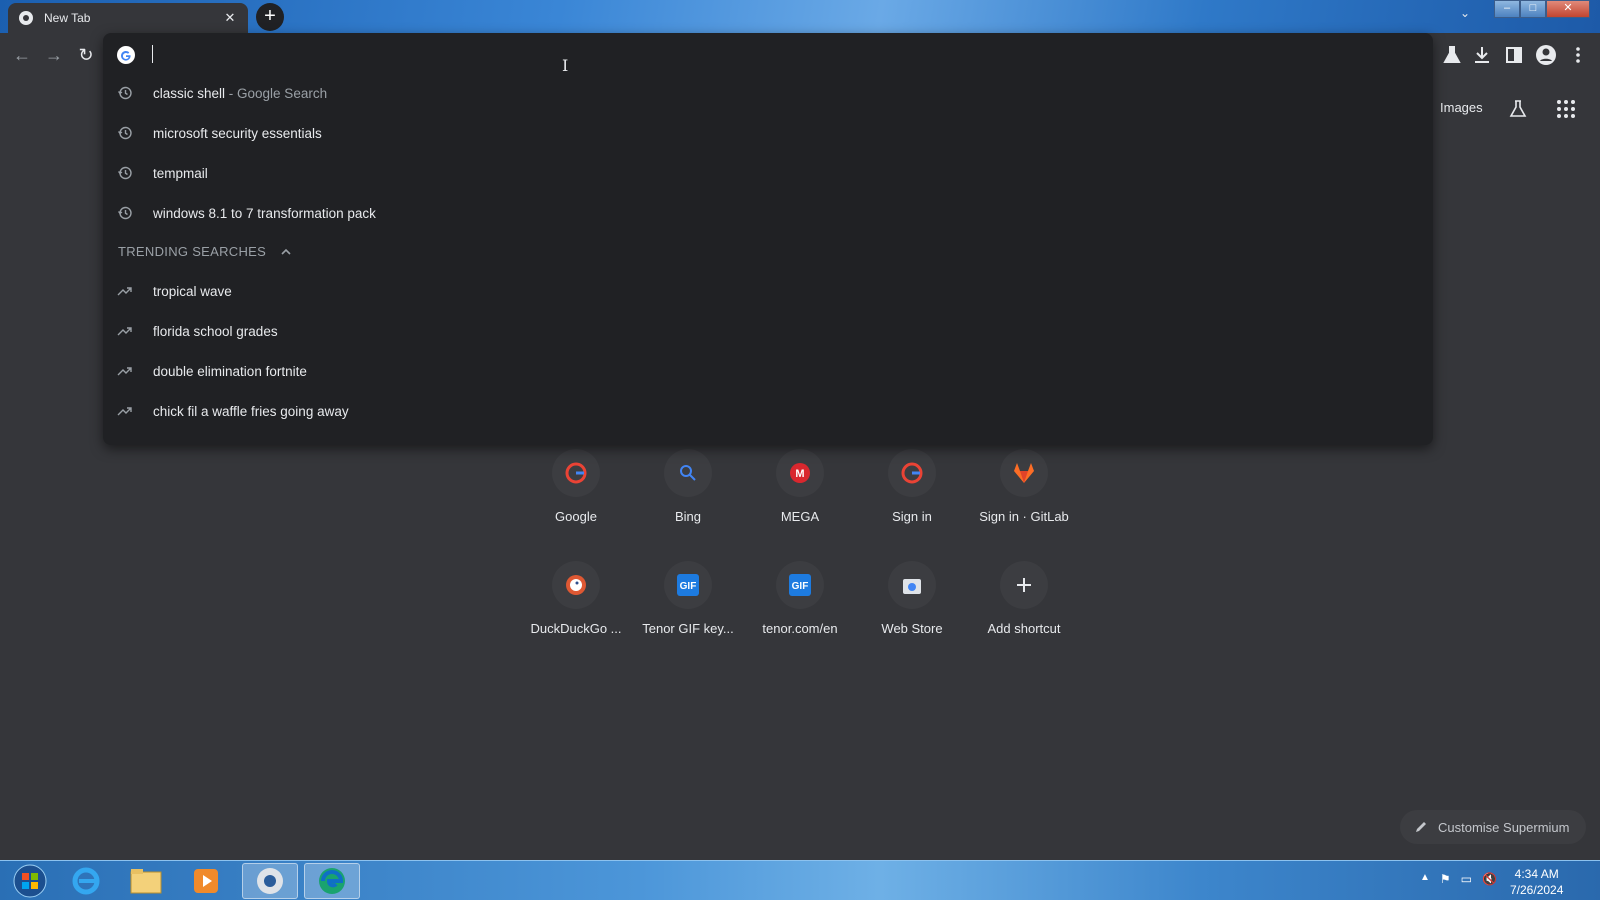 Image resolution: width=1600 pixels, height=900 pixels. Describe the element at coordinates (1445, 879) in the screenshot. I see `action-center-flag-icon: ⚑` at that location.